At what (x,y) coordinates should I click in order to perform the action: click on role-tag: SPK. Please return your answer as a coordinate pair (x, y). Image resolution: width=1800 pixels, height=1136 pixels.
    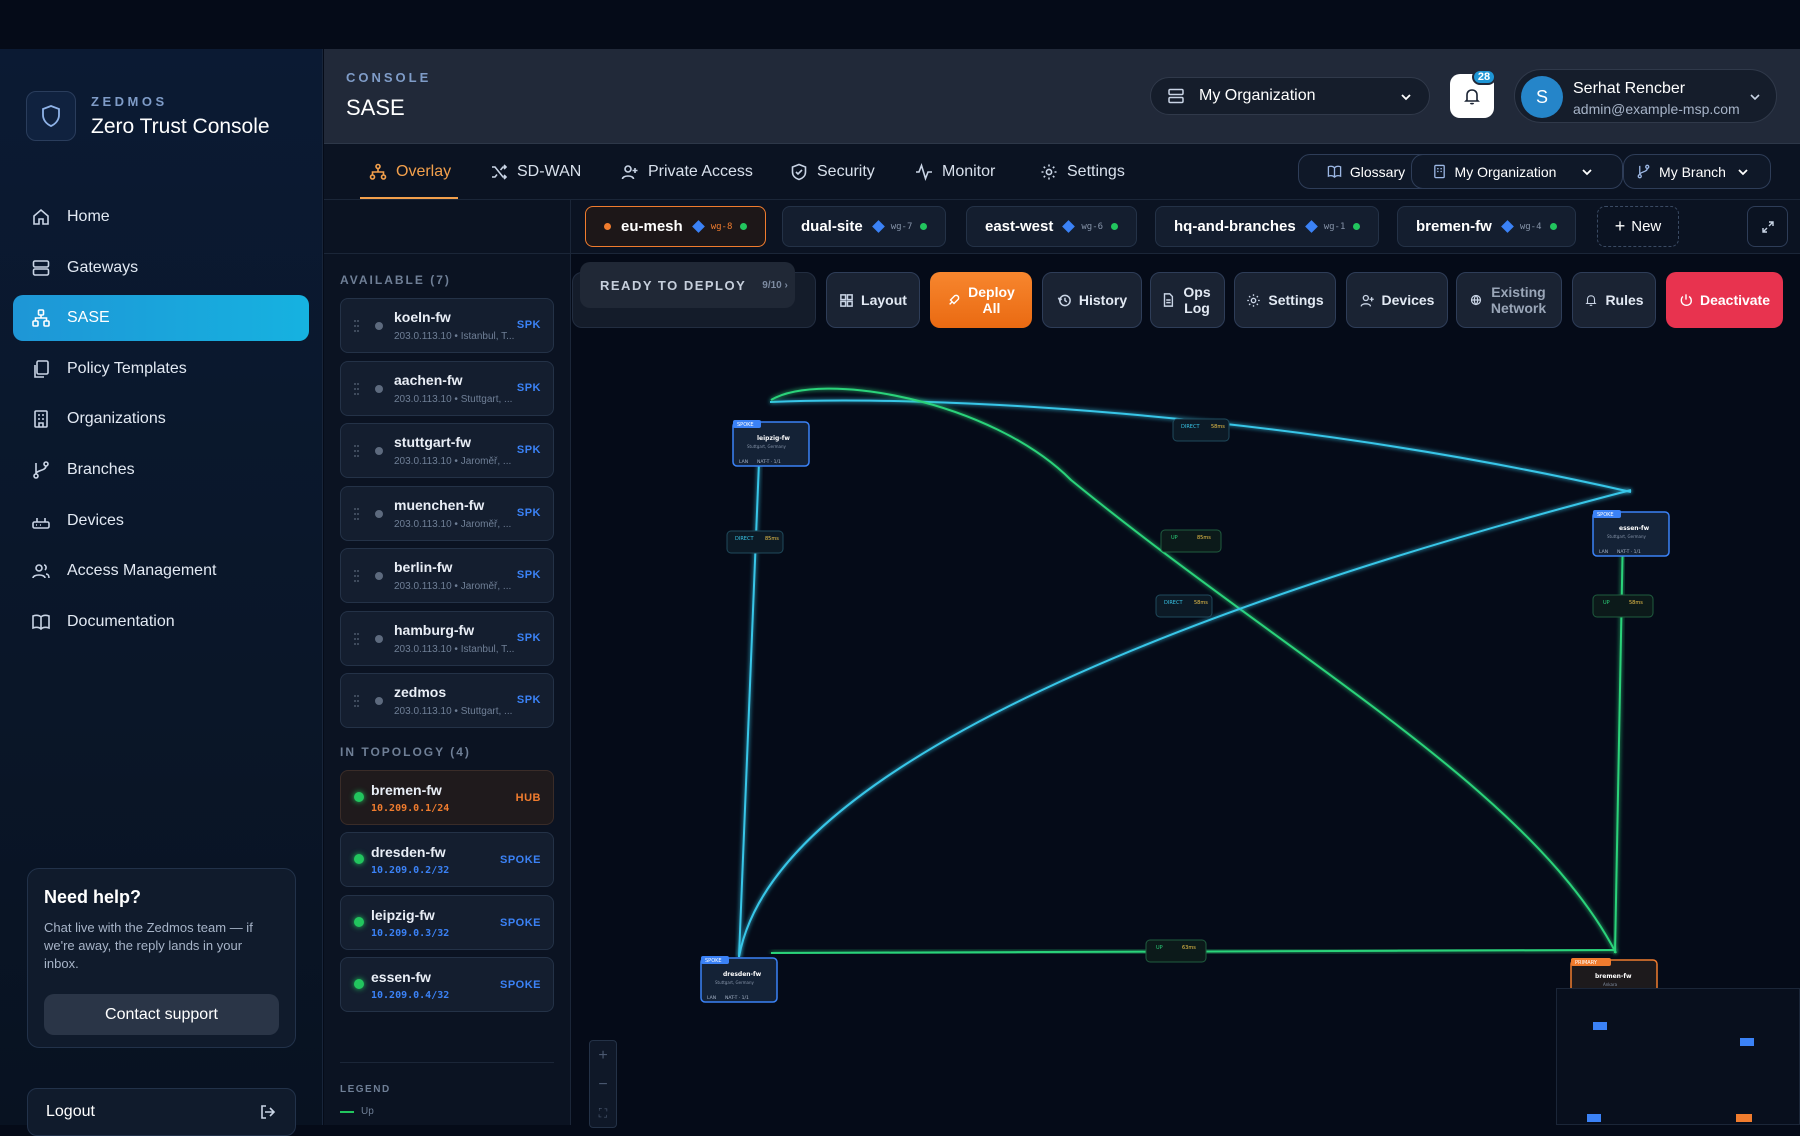
    Looking at the image, I should click on (528, 325).